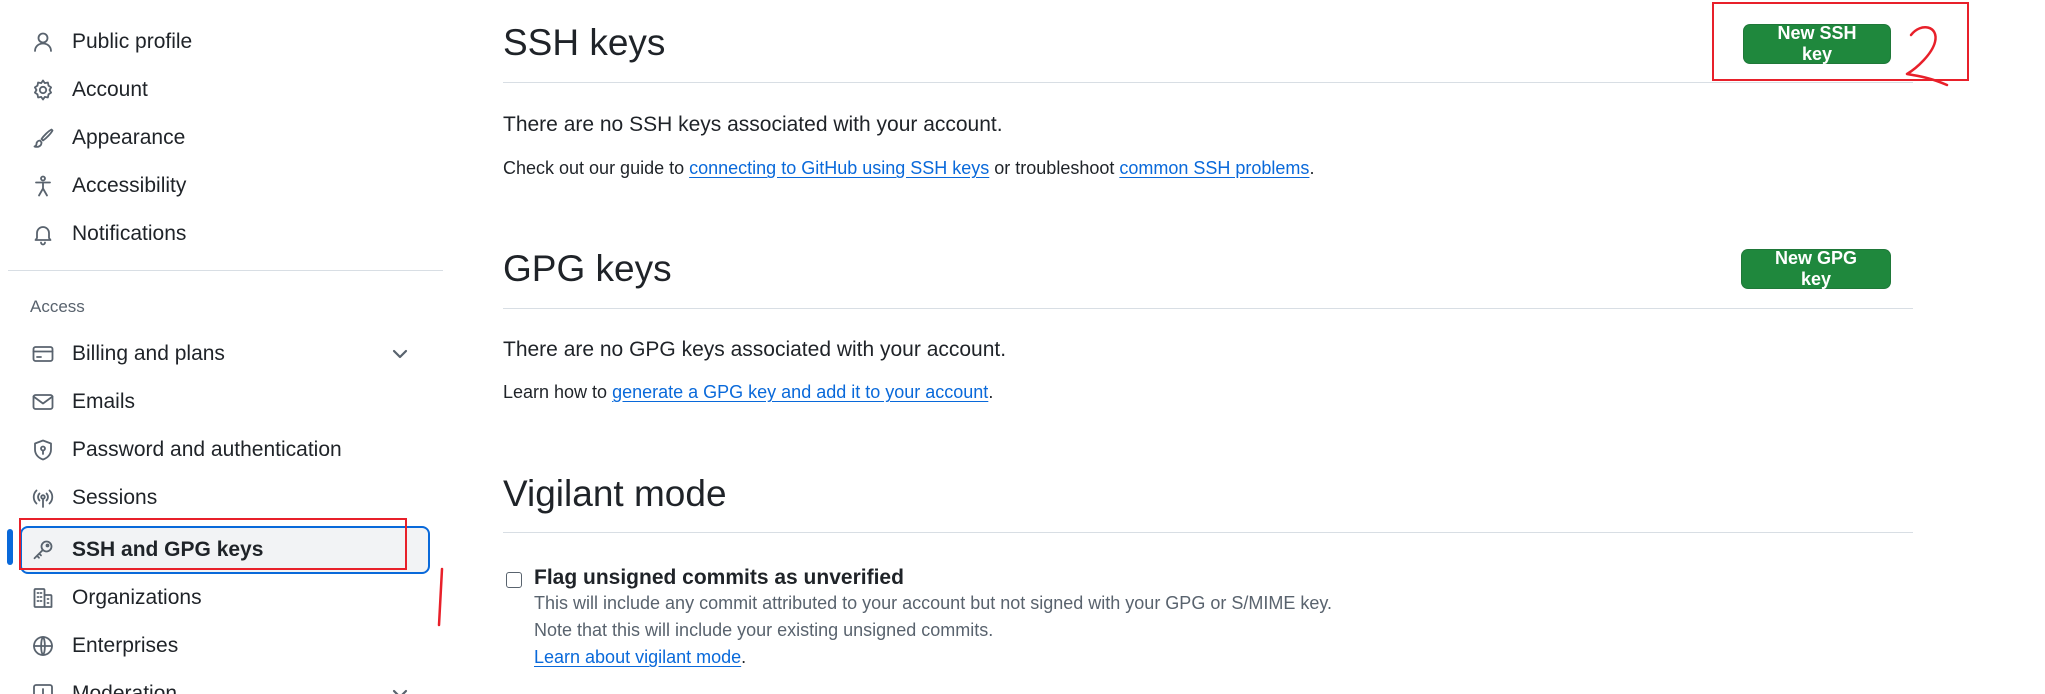 This screenshot has width=2045, height=694. What do you see at coordinates (225, 90) in the screenshot?
I see `sidebar-item-account: Account` at bounding box center [225, 90].